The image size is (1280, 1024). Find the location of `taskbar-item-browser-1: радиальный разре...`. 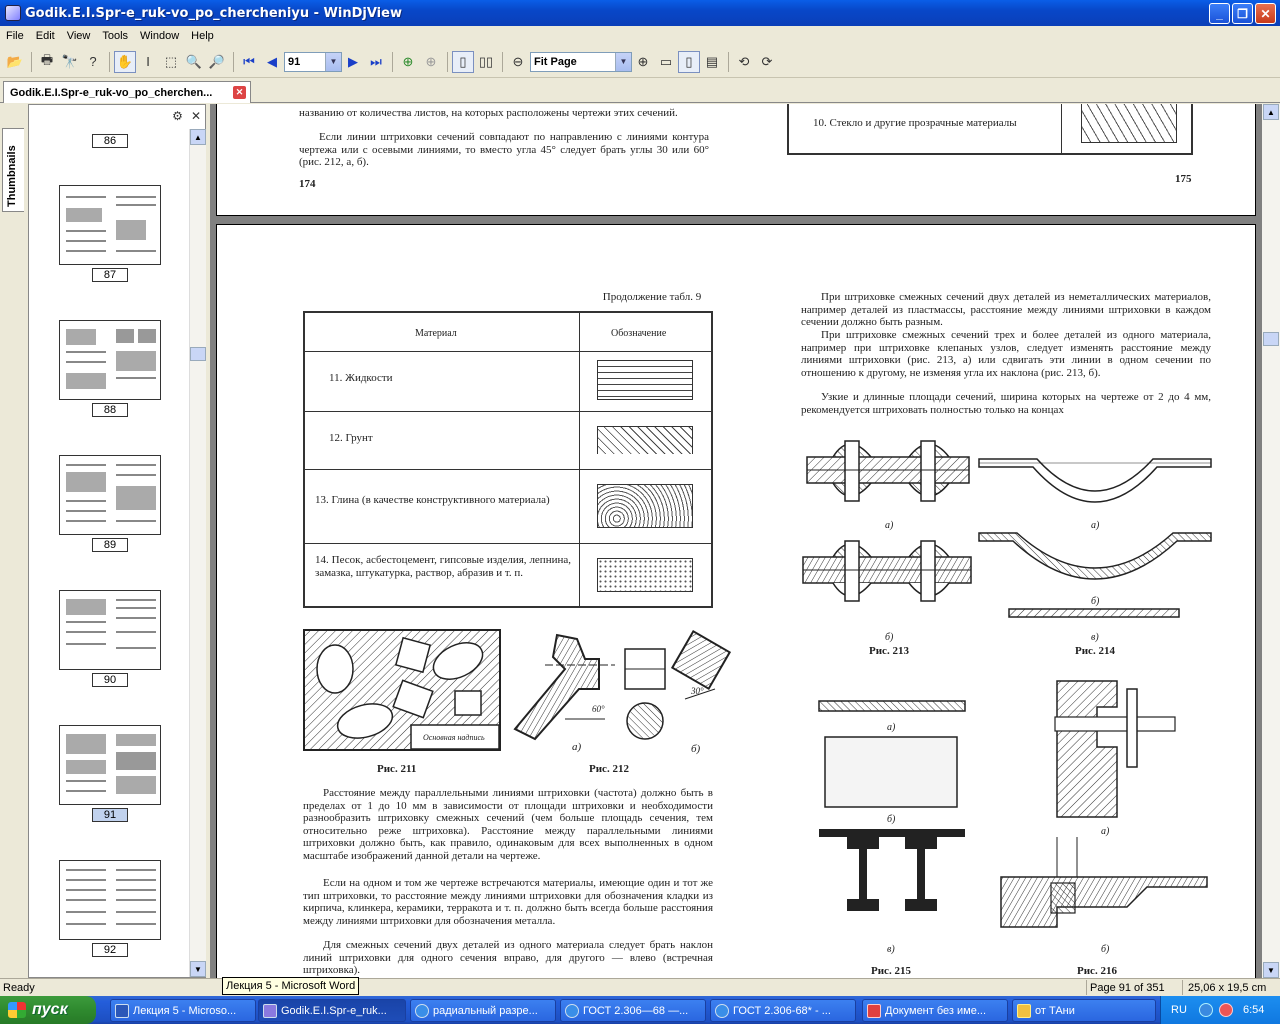

taskbar-item-browser-1: радиальный разре... is located at coordinates (483, 1010).